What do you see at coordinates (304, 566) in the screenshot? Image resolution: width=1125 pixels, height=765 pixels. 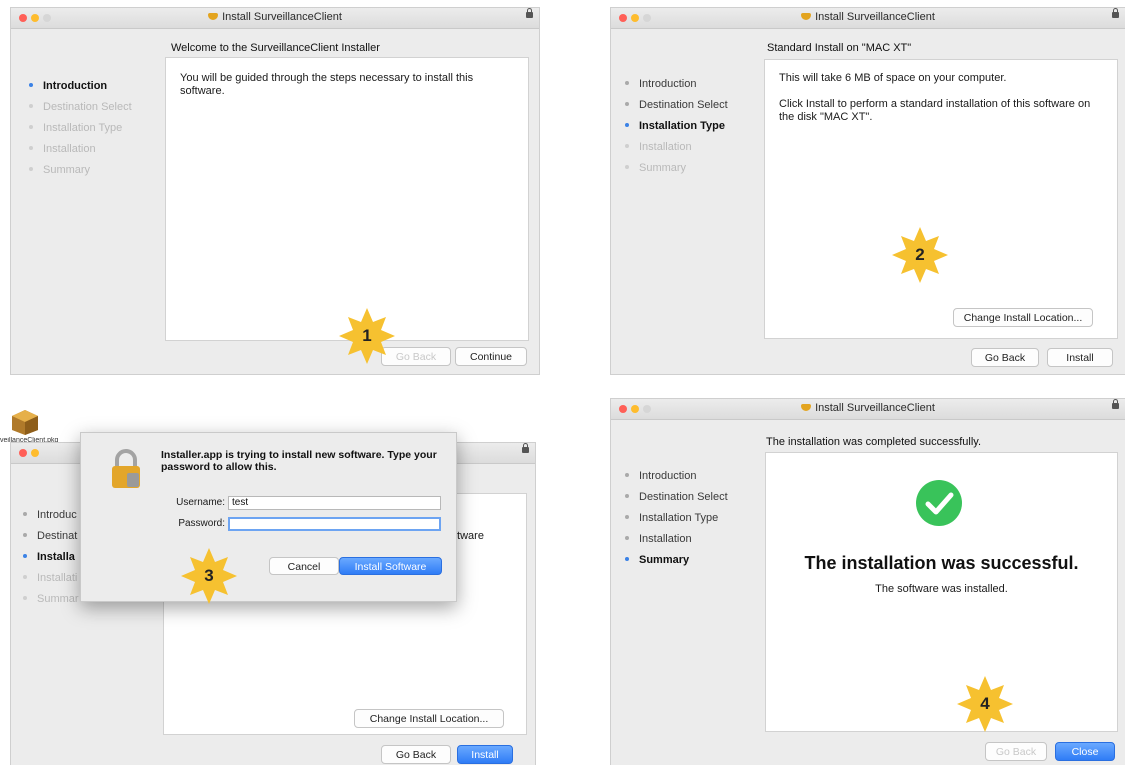 I see `cancel-button: Cancel` at bounding box center [304, 566].